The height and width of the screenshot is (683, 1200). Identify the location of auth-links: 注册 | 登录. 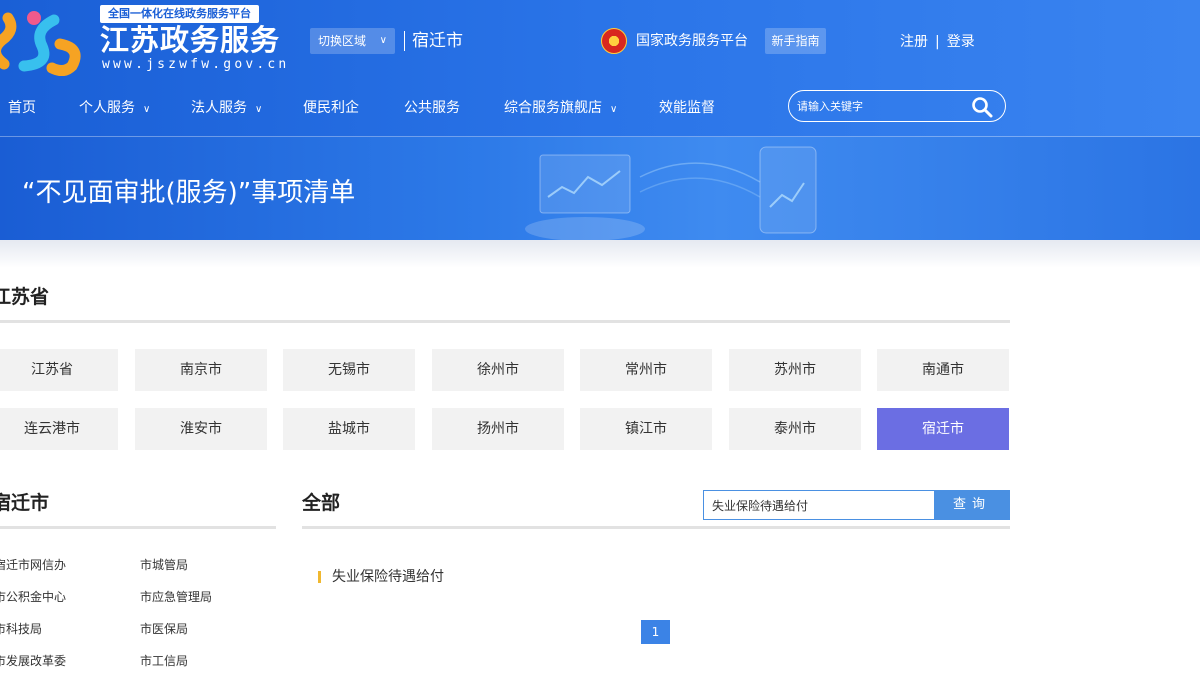
(937, 42).